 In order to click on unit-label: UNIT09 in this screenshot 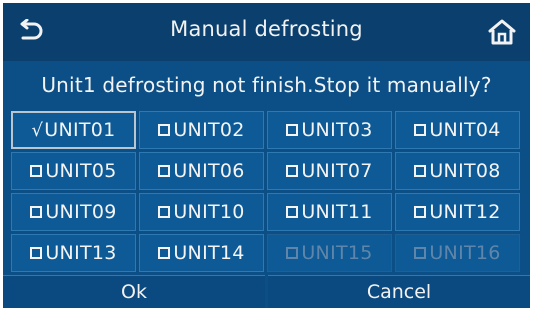, I will do `click(81, 212)`.